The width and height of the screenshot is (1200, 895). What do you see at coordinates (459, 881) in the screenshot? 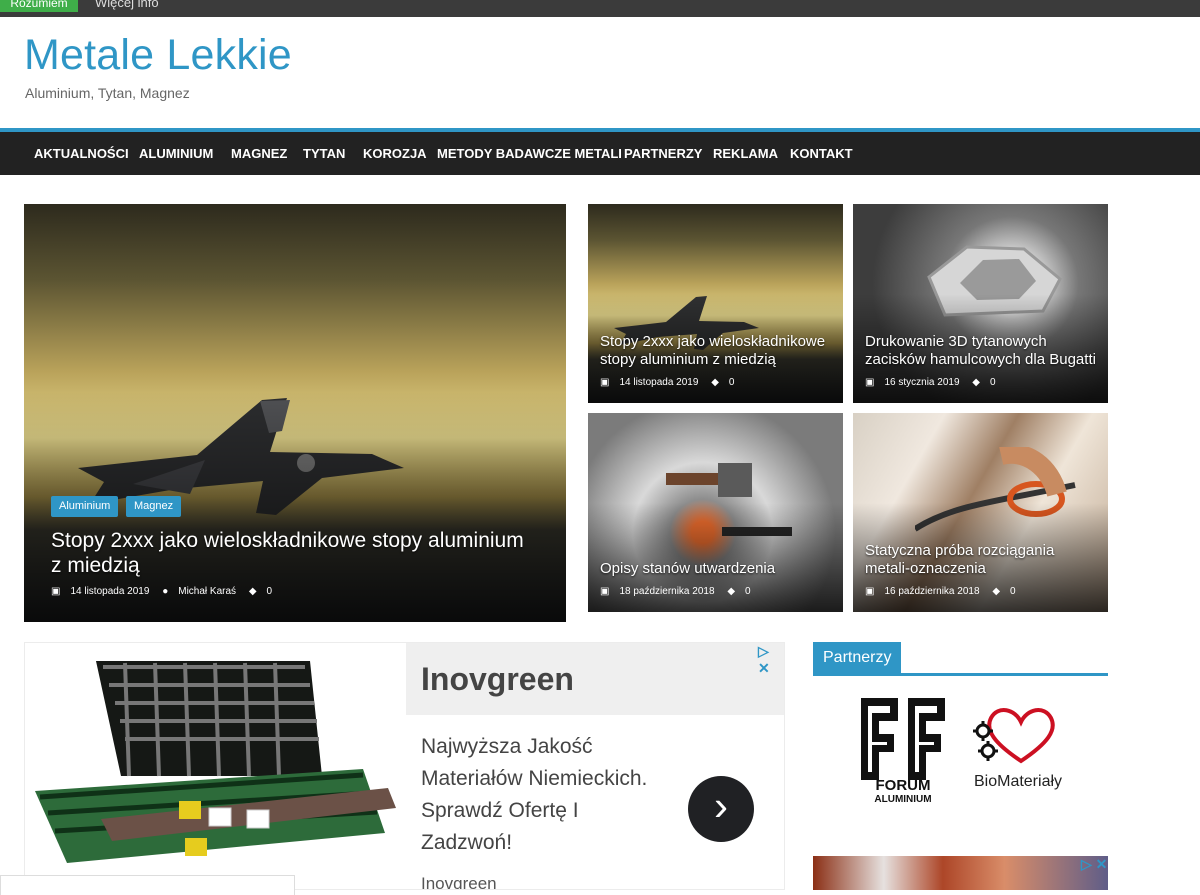
I see `ad-footer-brand: Inovgreen` at bounding box center [459, 881].